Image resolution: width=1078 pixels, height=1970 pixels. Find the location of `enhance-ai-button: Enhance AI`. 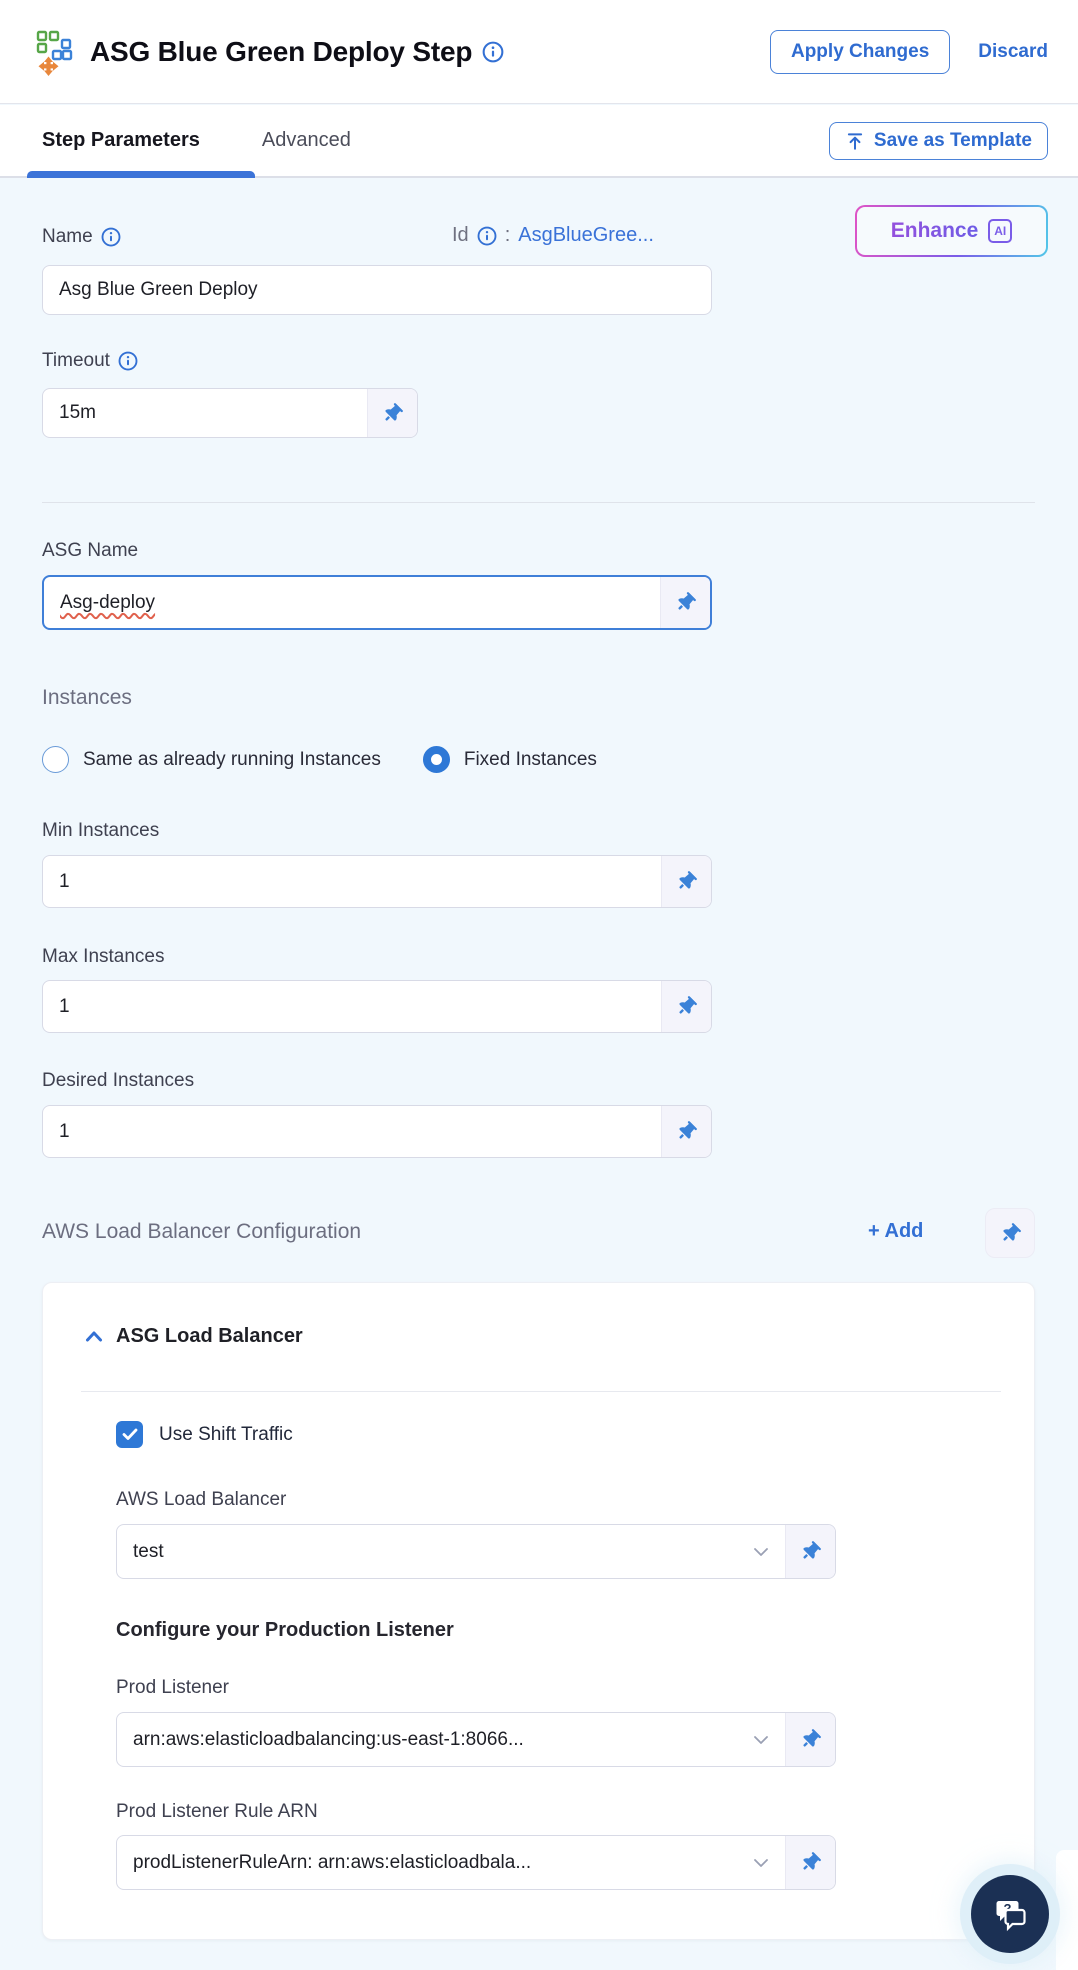

enhance-ai-button: Enhance AI is located at coordinates (951, 231).